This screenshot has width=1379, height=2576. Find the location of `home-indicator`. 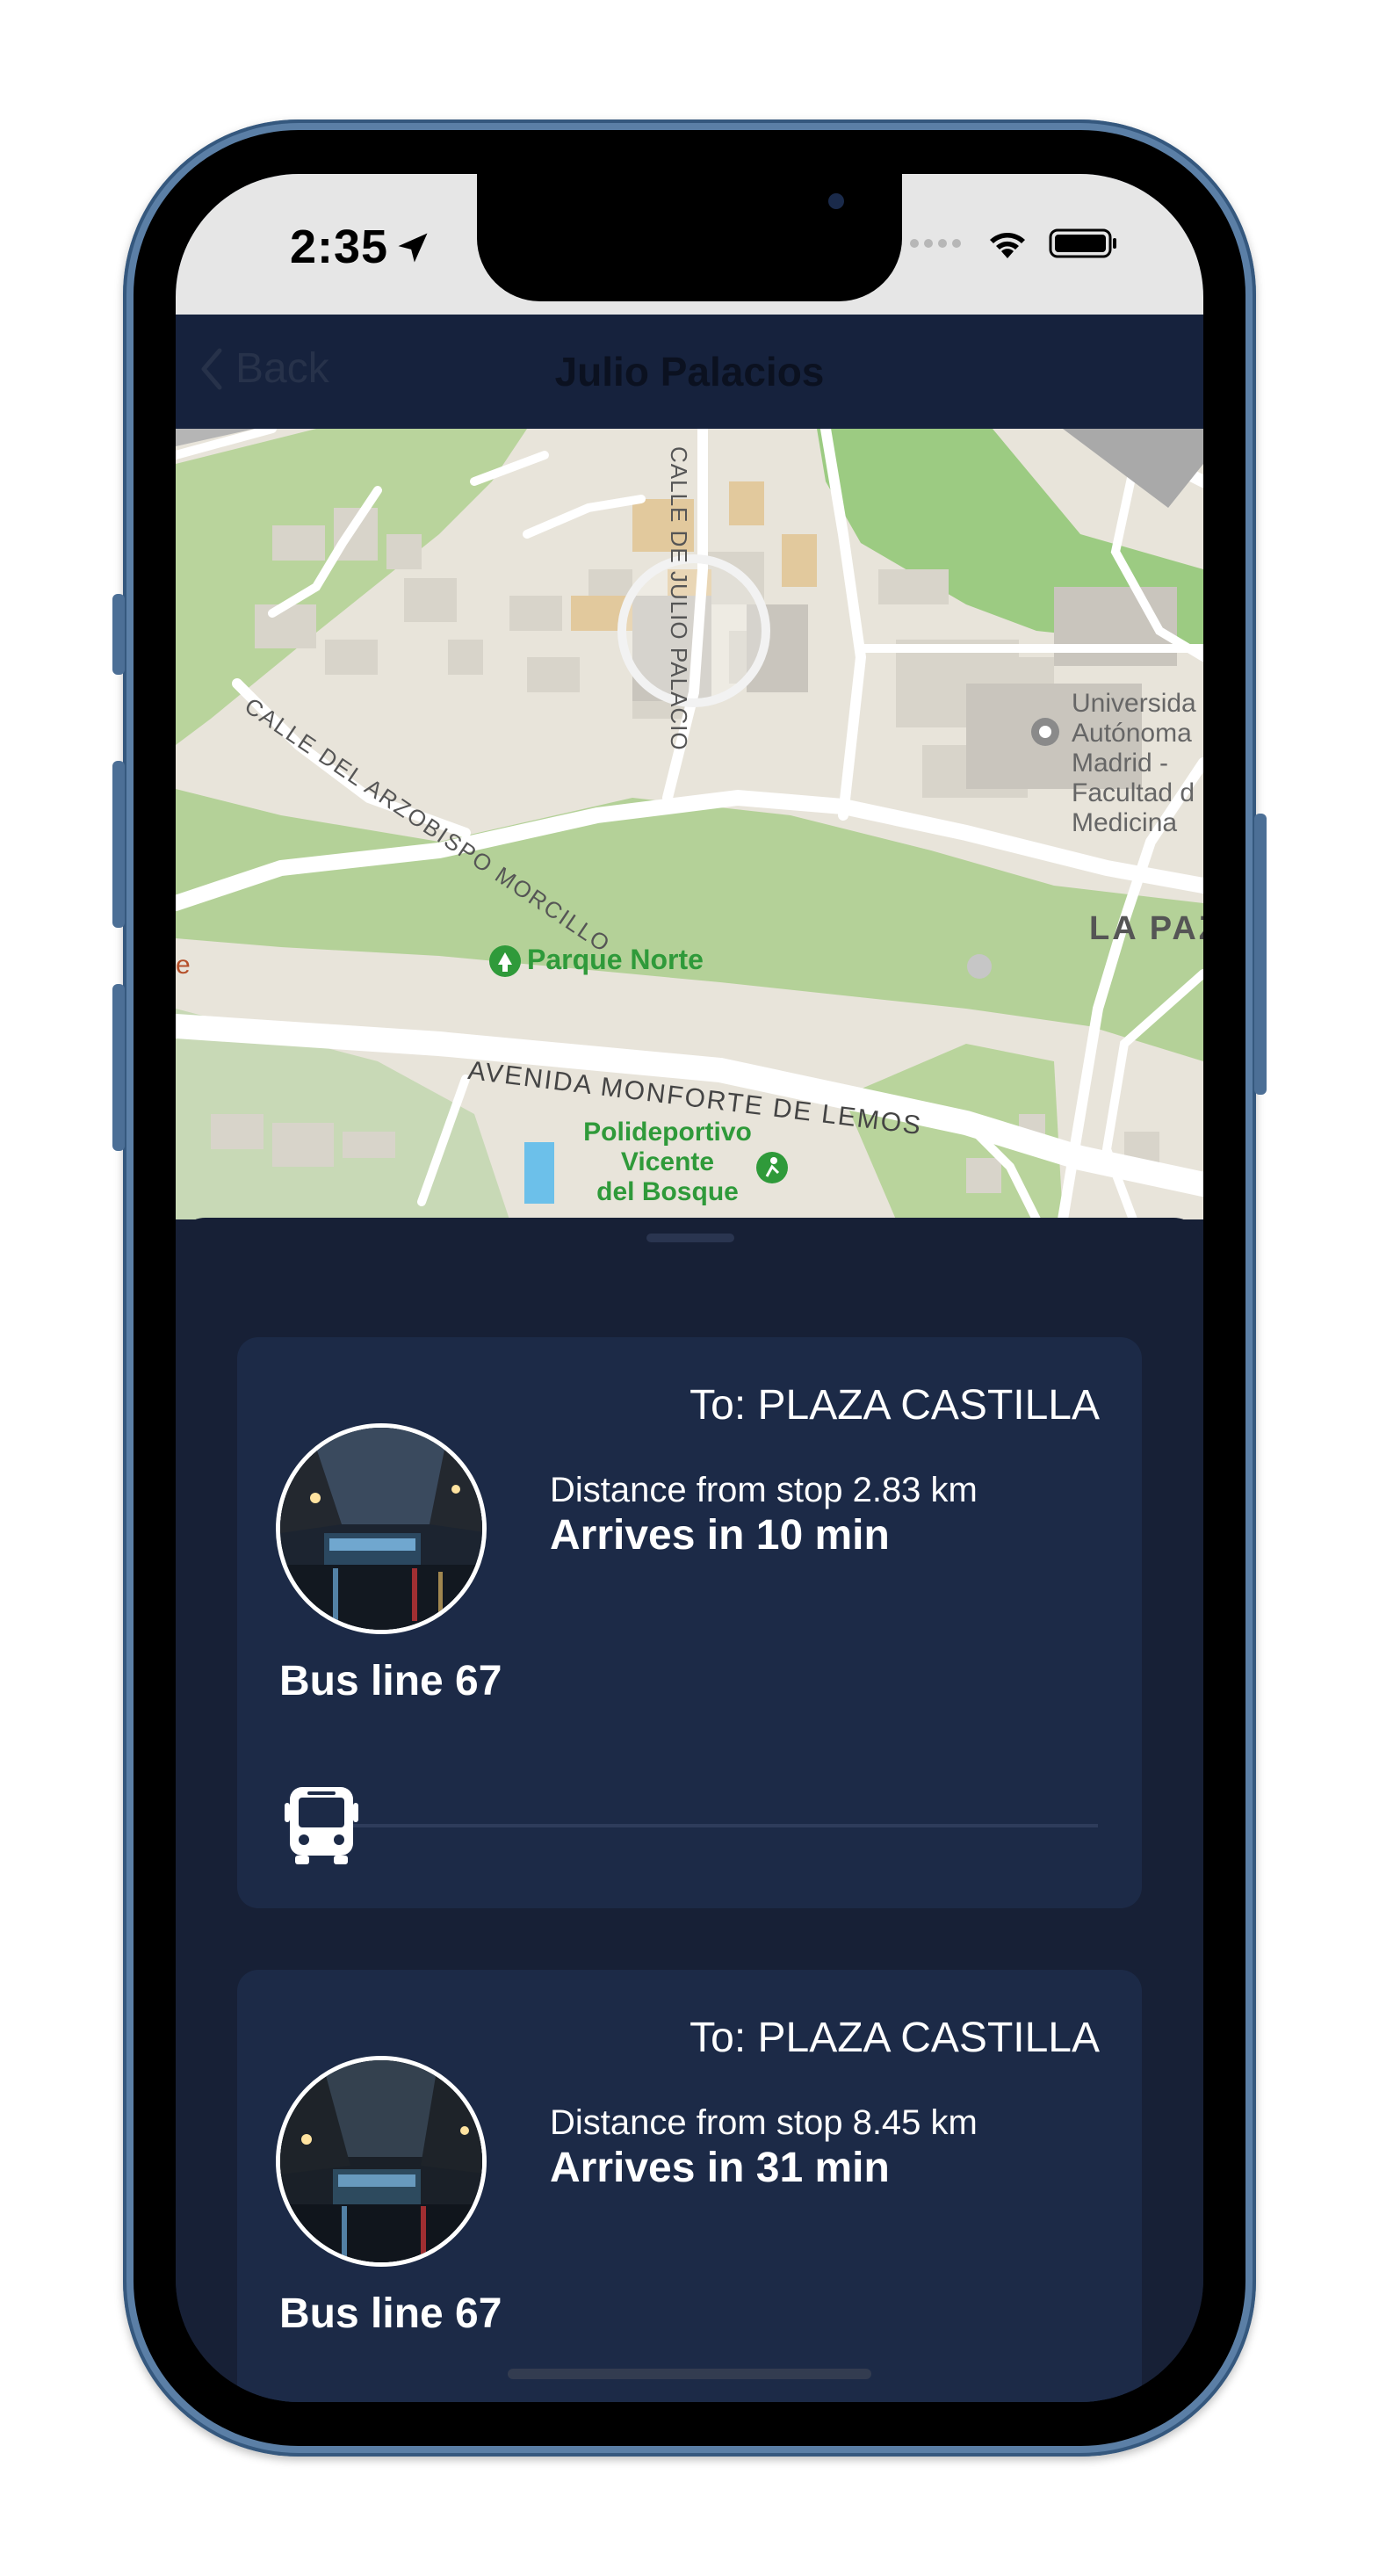

home-indicator is located at coordinates (689, 2374).